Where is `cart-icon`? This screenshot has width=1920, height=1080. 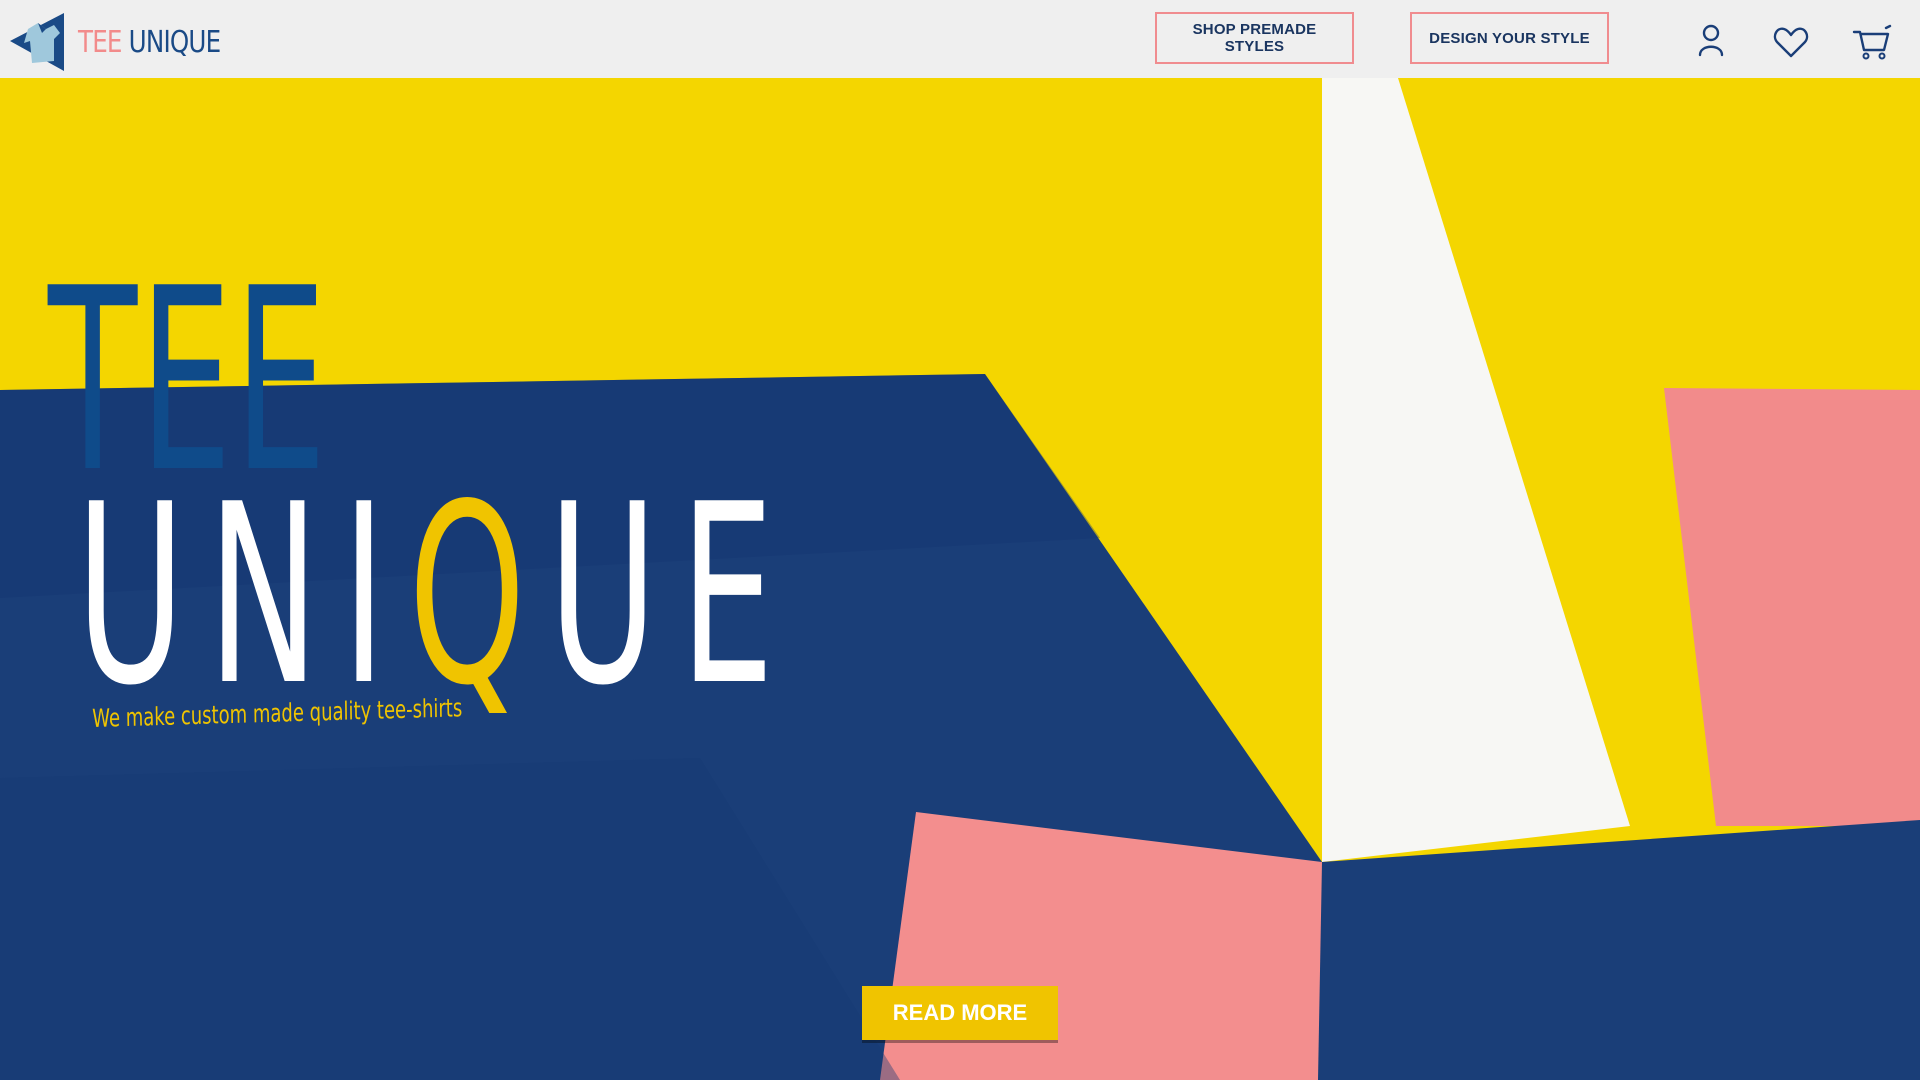
cart-icon is located at coordinates (1872, 42).